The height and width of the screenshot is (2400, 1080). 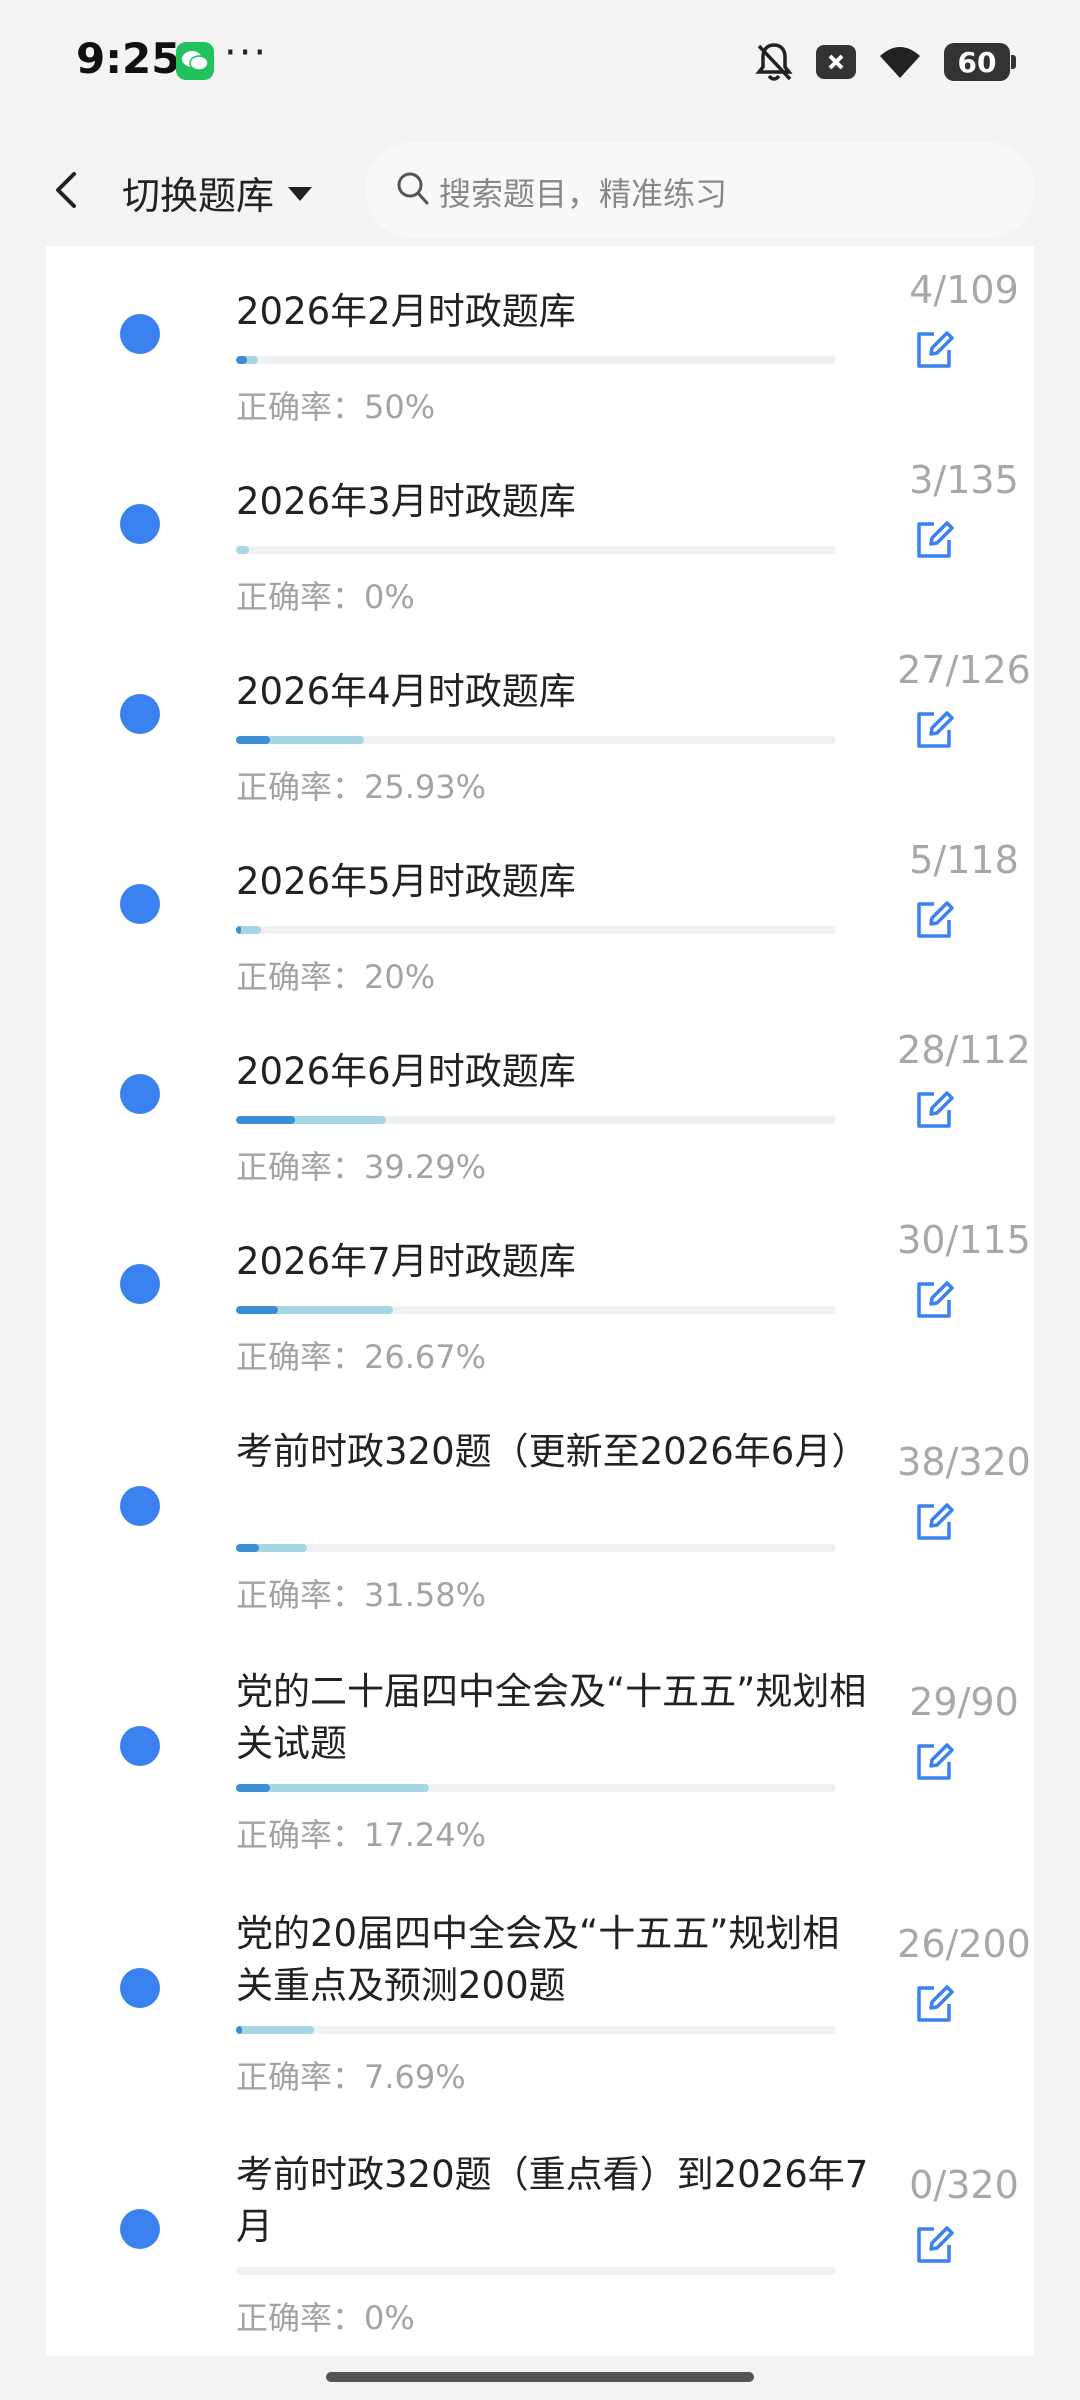 I want to click on status-time: 9:25, so click(x=128, y=58).